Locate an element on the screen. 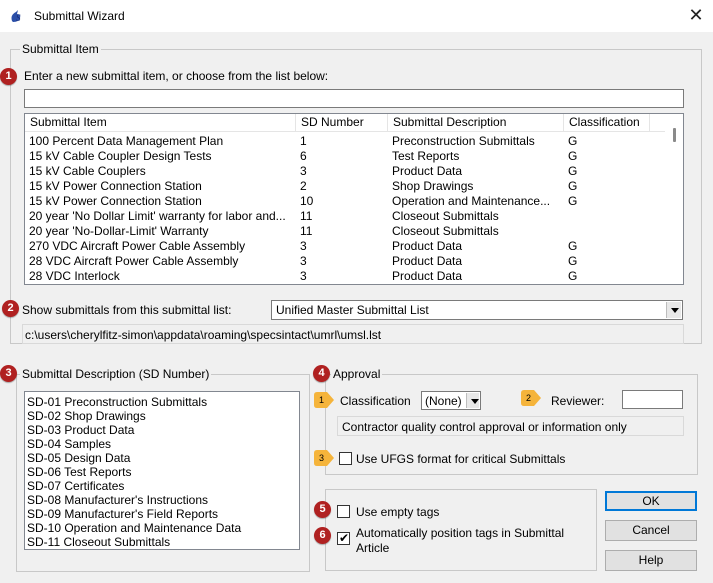 This screenshot has width=713, height=583. callout-badge-1: 1 is located at coordinates (8, 76).